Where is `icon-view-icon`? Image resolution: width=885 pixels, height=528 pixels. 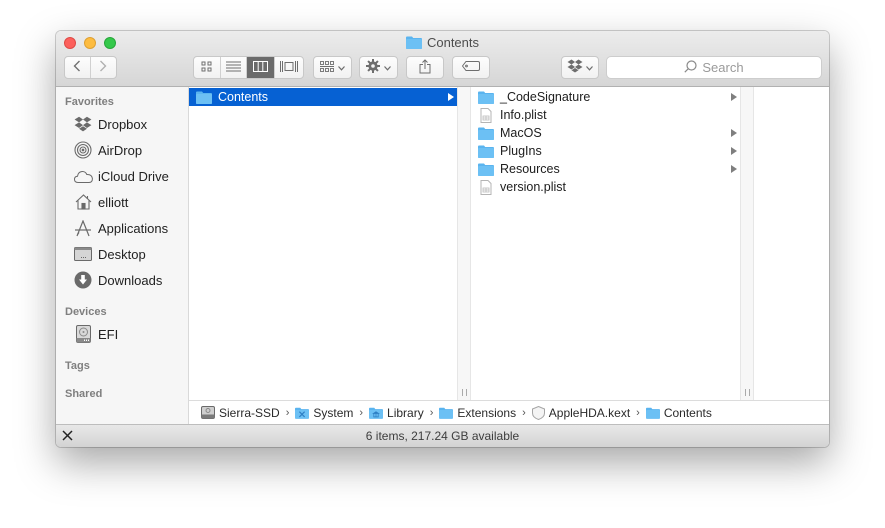
icon-view-icon is located at coordinates (206, 68).